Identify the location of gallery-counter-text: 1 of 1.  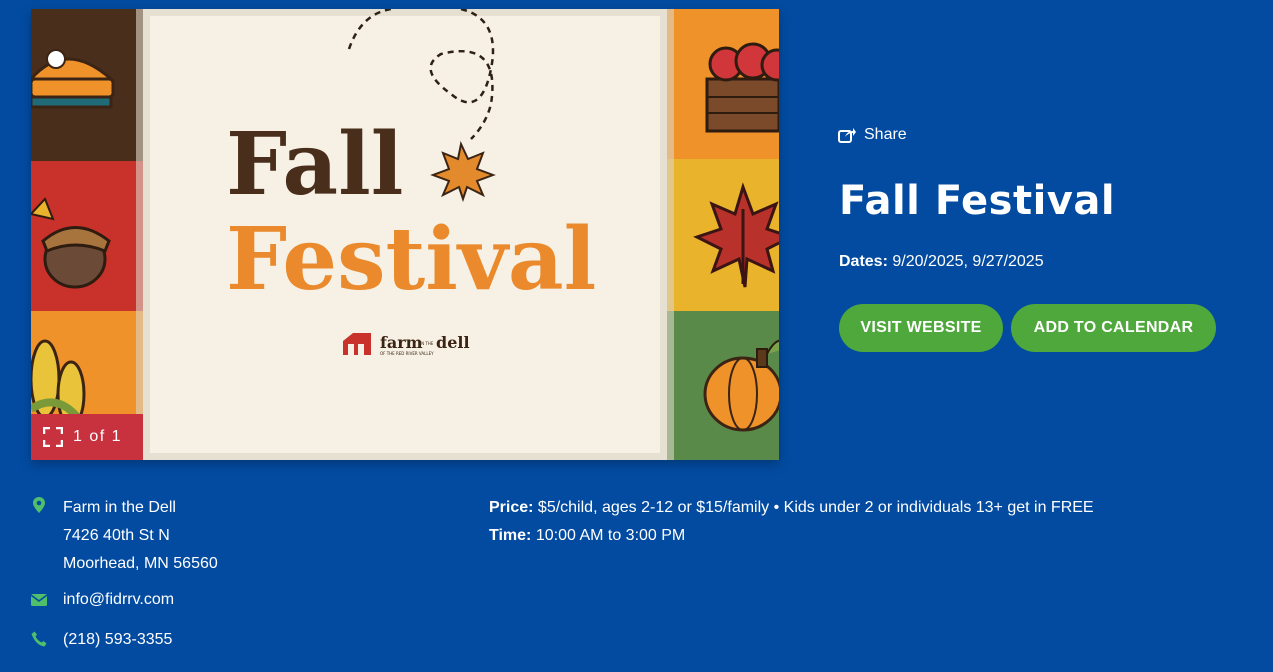
(98, 436).